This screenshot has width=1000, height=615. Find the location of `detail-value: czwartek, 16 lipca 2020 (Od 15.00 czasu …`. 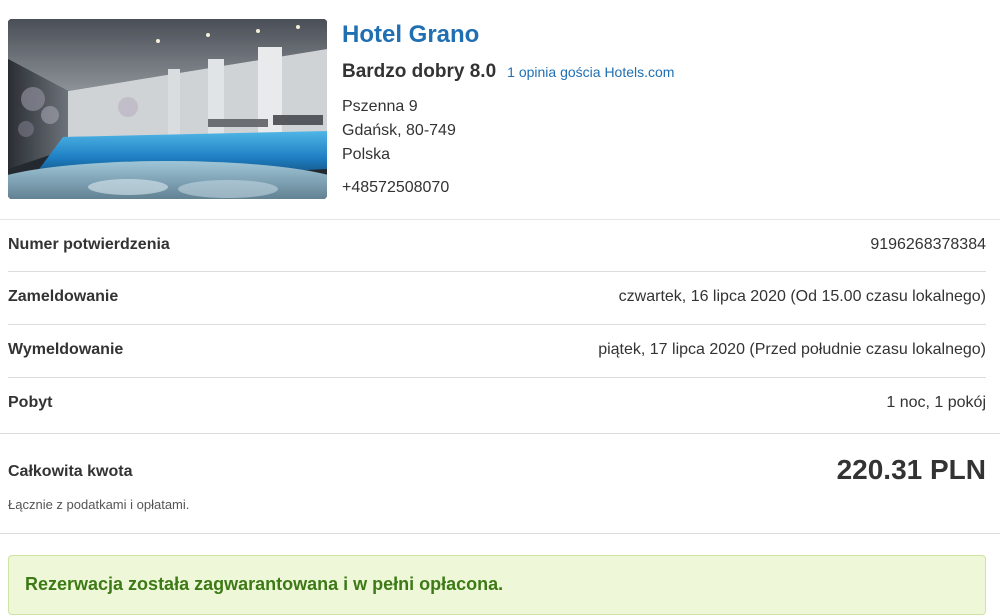

detail-value: czwartek, 16 lipca 2020 (Od 15.00 czasu … is located at coordinates (802, 296).